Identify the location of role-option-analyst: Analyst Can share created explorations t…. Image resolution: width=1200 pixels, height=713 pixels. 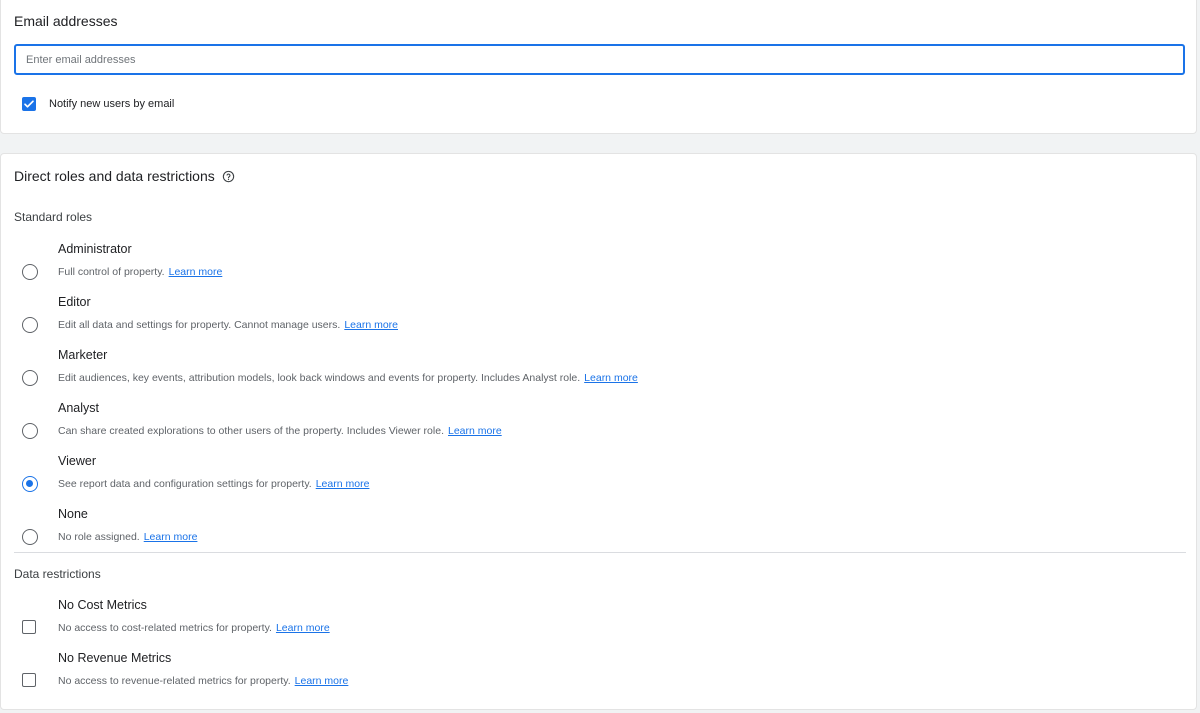
(596, 426).